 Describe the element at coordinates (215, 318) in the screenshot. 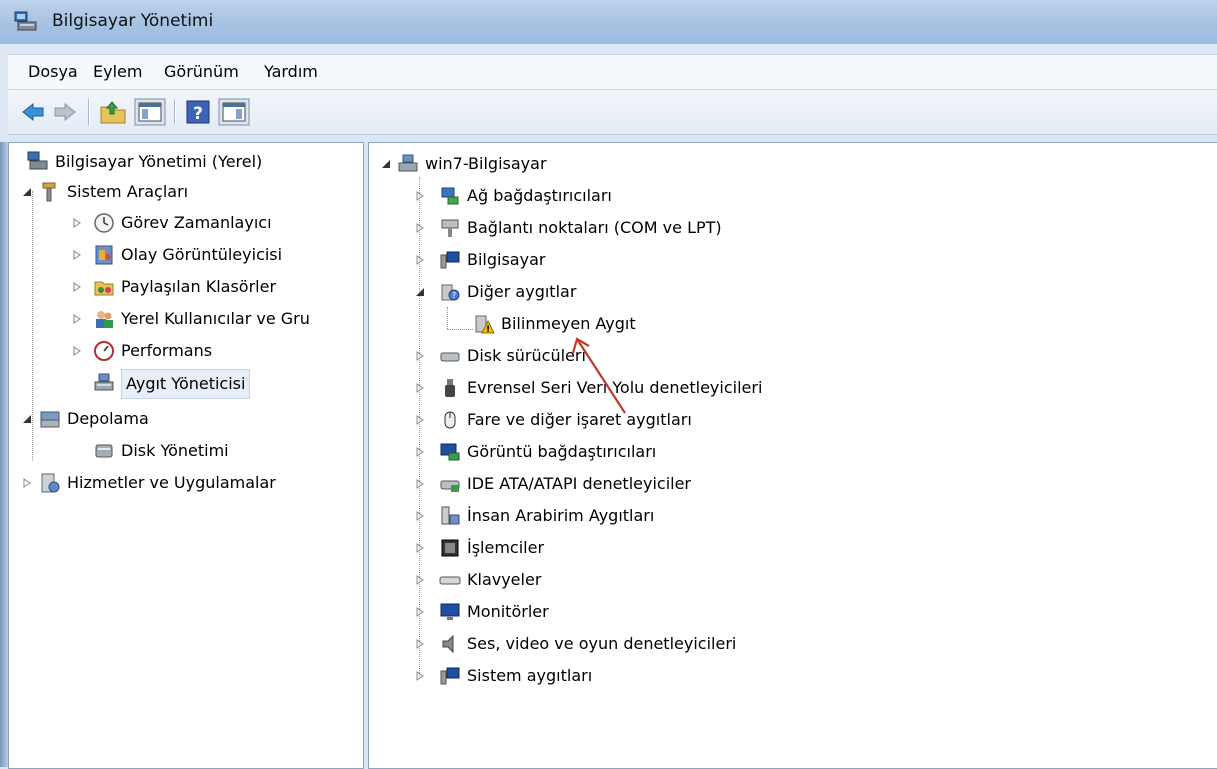

I see `tree-item-label: Yerel Kullanıcılar ve Gru` at that location.